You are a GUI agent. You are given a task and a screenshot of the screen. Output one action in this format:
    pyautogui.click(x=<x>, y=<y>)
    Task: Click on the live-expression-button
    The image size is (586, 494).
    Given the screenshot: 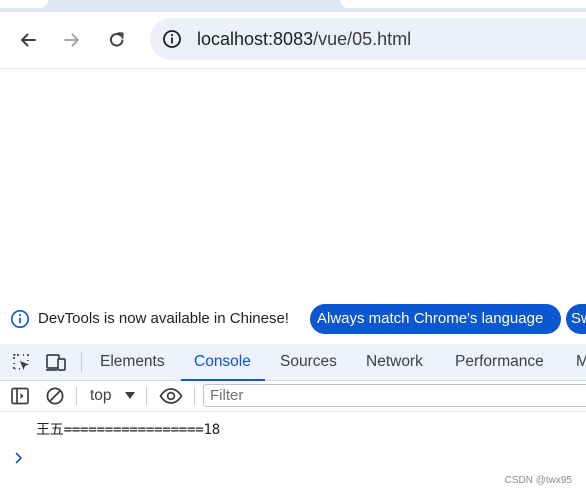 What is the action you would take?
    pyautogui.click(x=171, y=396)
    